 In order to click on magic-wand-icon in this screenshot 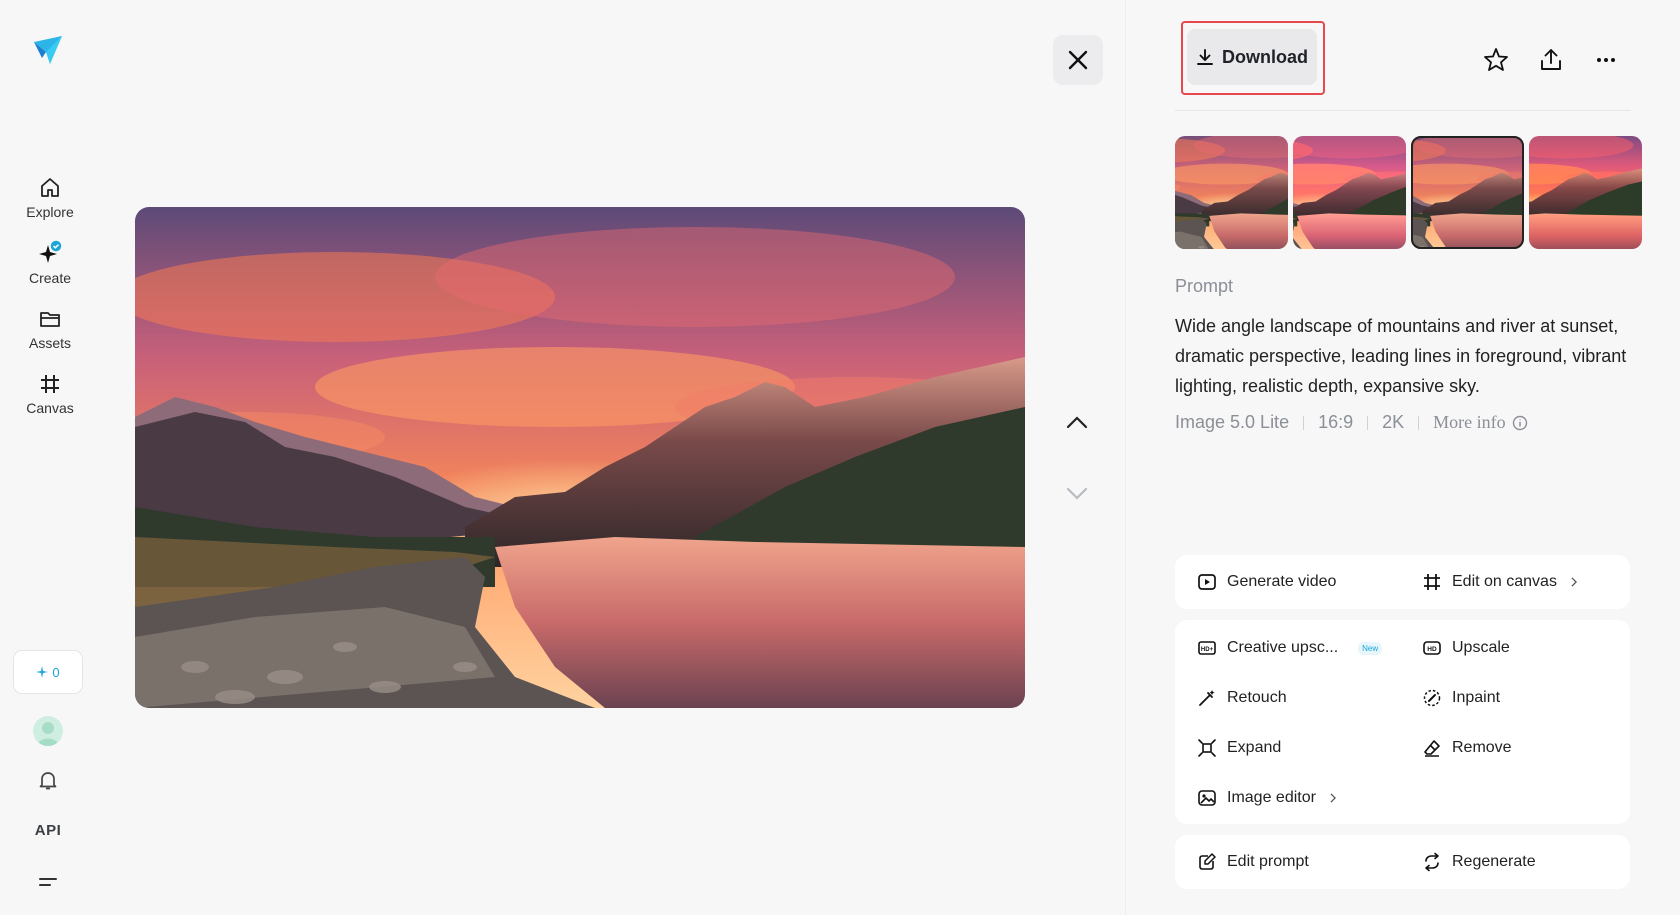, I will do `click(1207, 698)`.